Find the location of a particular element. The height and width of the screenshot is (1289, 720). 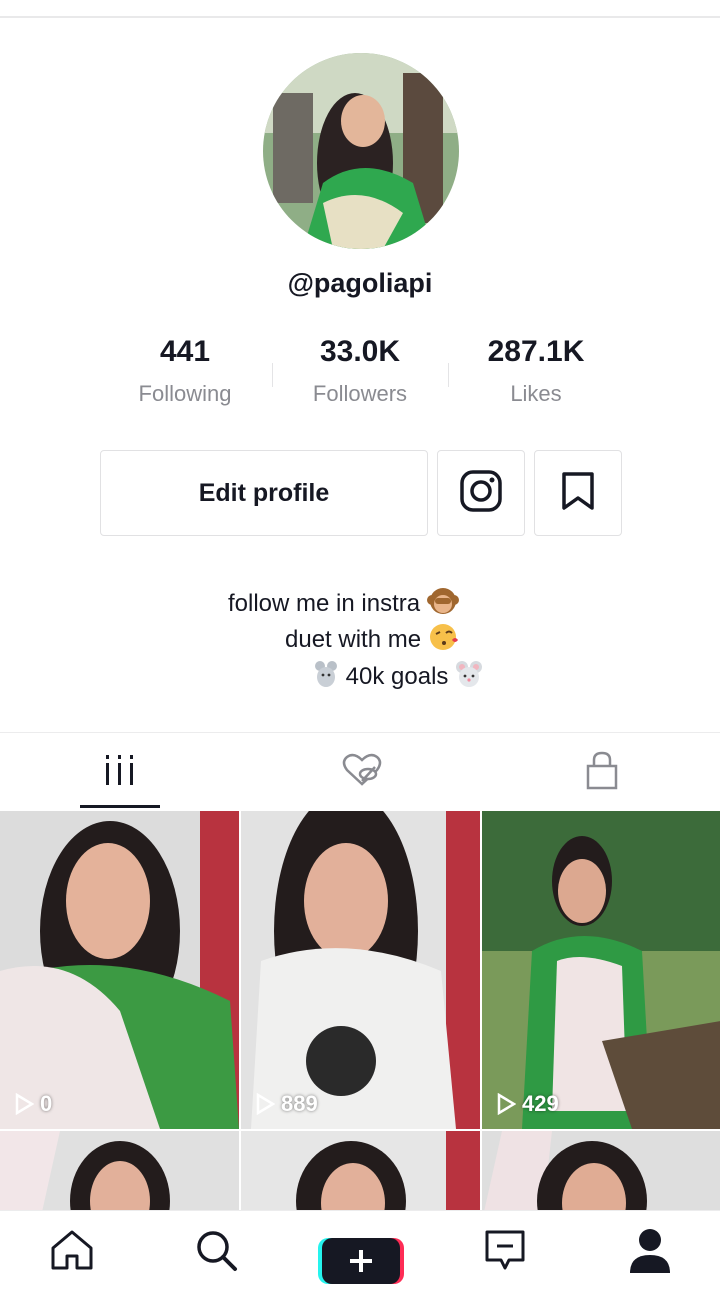

followers-label: Followers is located at coordinates (360, 393).